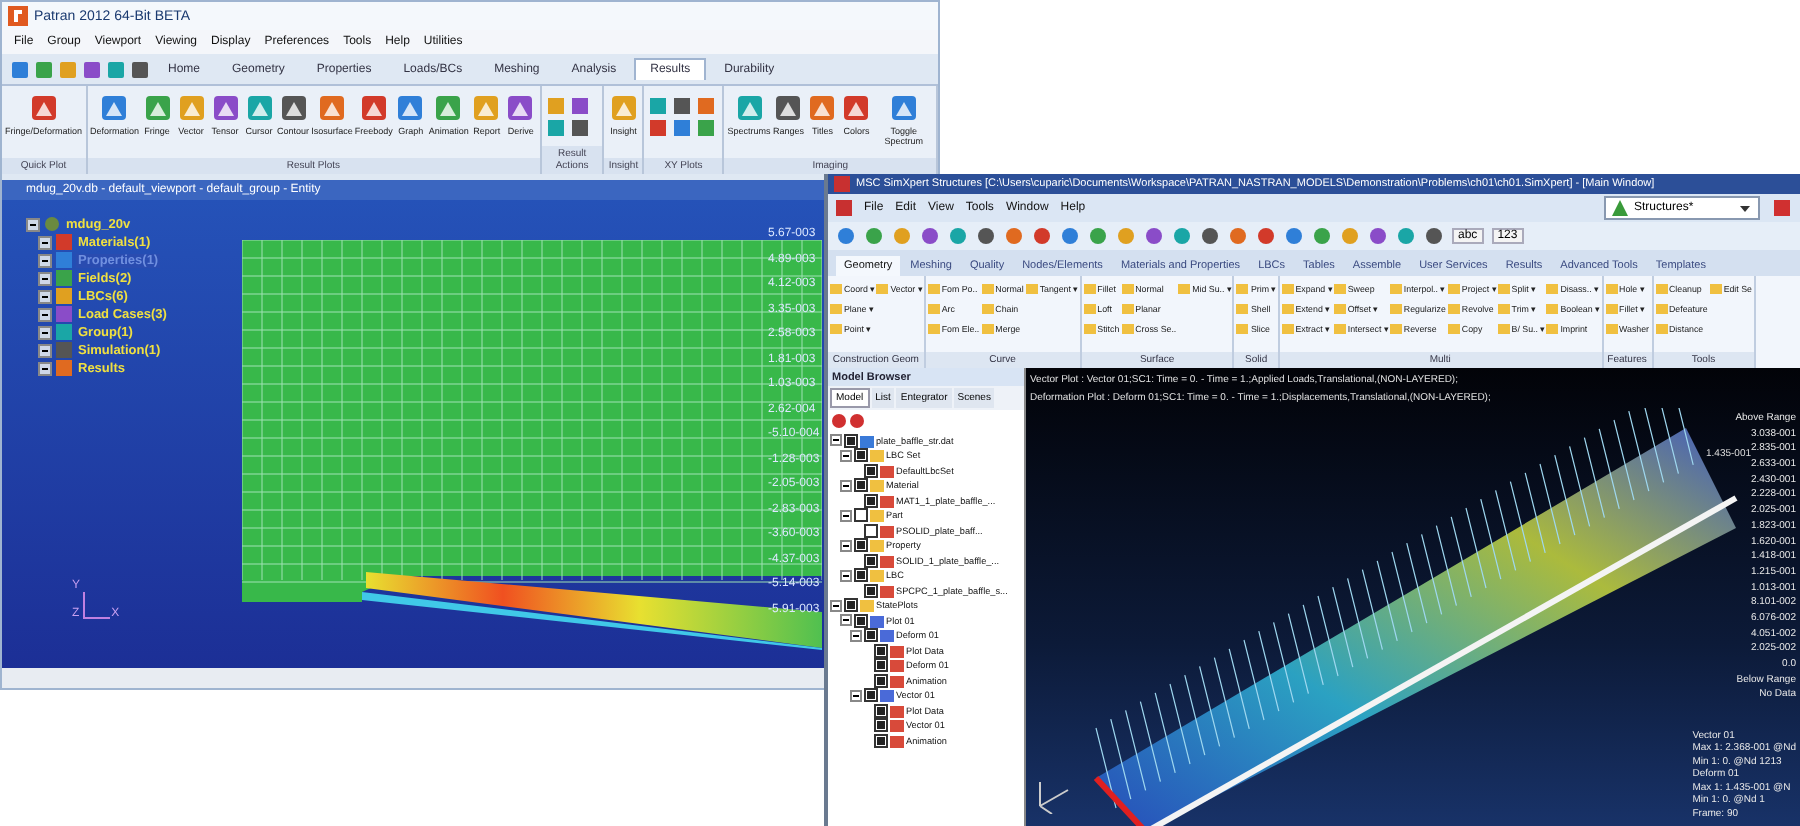 The width and height of the screenshot is (1800, 826). What do you see at coordinates (52, 224) in the screenshot?
I see `model-icon` at bounding box center [52, 224].